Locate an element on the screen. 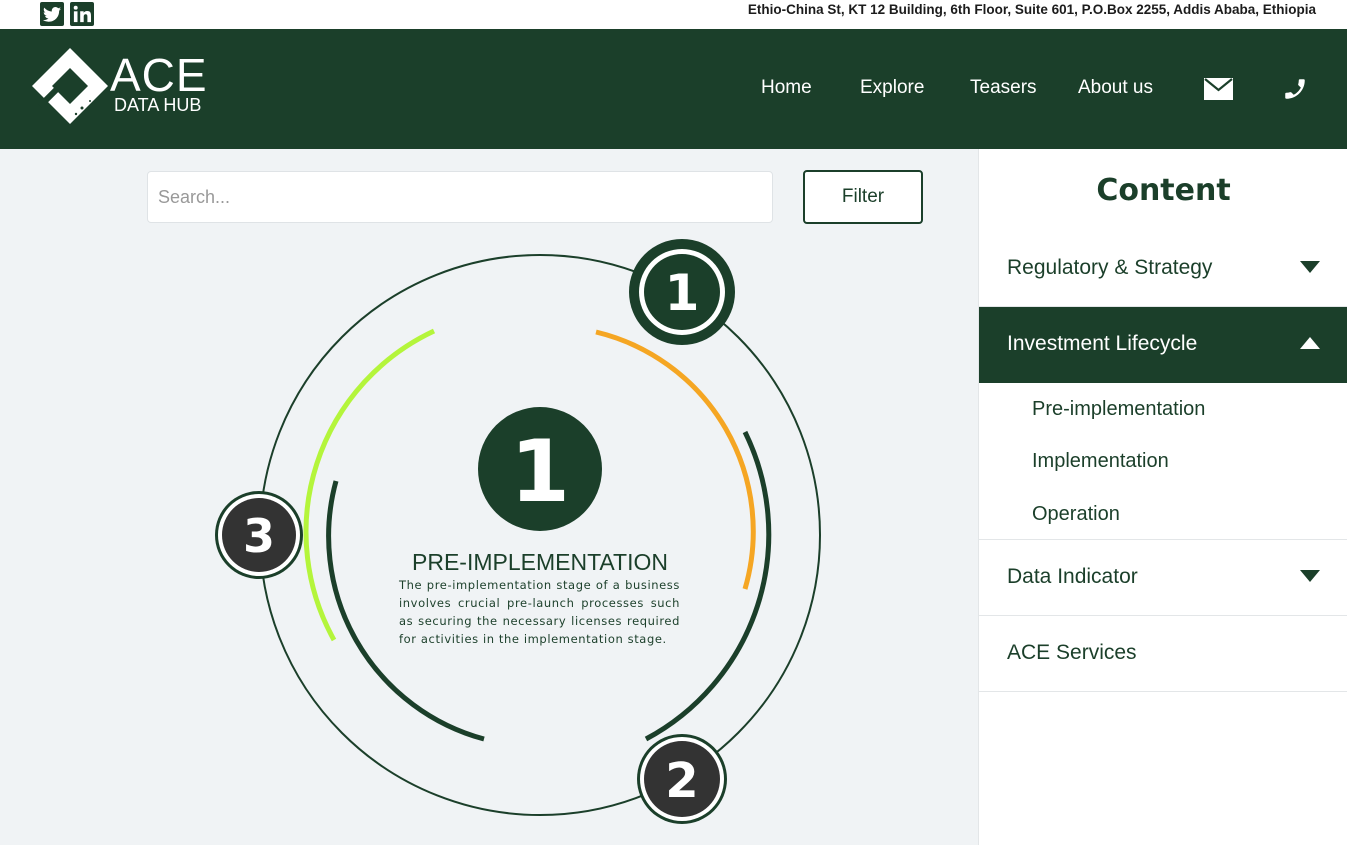  nav-about-us: About us is located at coordinates (1115, 88).